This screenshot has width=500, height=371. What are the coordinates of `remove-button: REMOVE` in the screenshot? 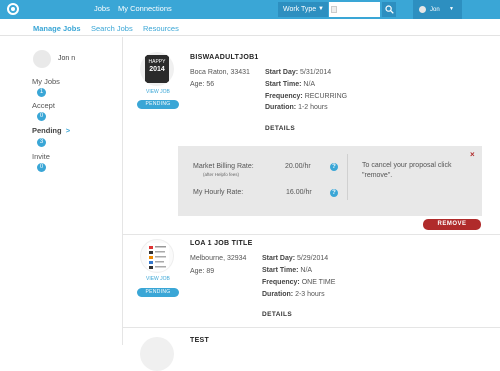 It's located at (452, 224).